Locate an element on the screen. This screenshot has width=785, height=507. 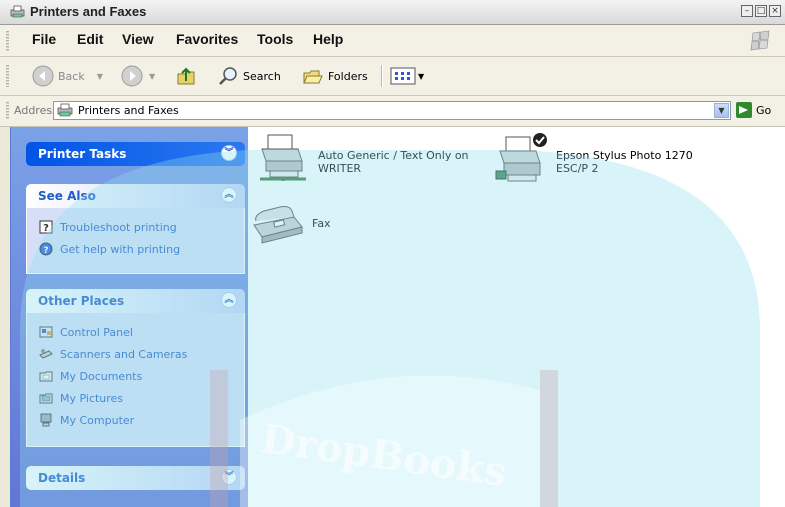
menu-view: View is located at coordinates (138, 39).